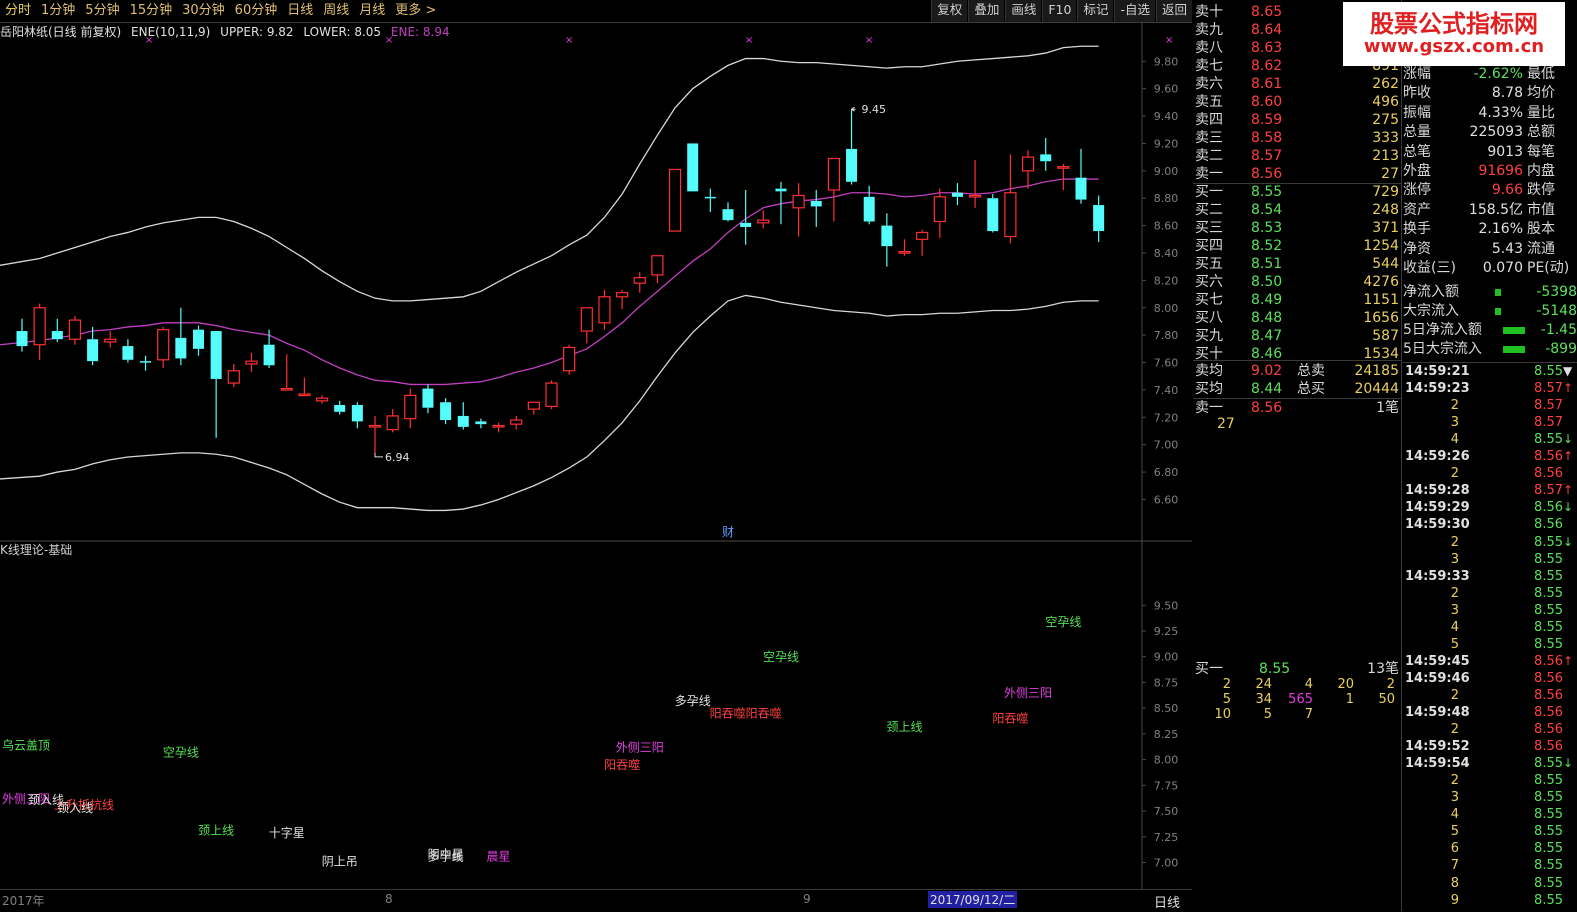 Image resolution: width=1577 pixels, height=912 pixels. What do you see at coordinates (1548, 747) in the screenshot?
I see `tick-price: 8.56` at bounding box center [1548, 747].